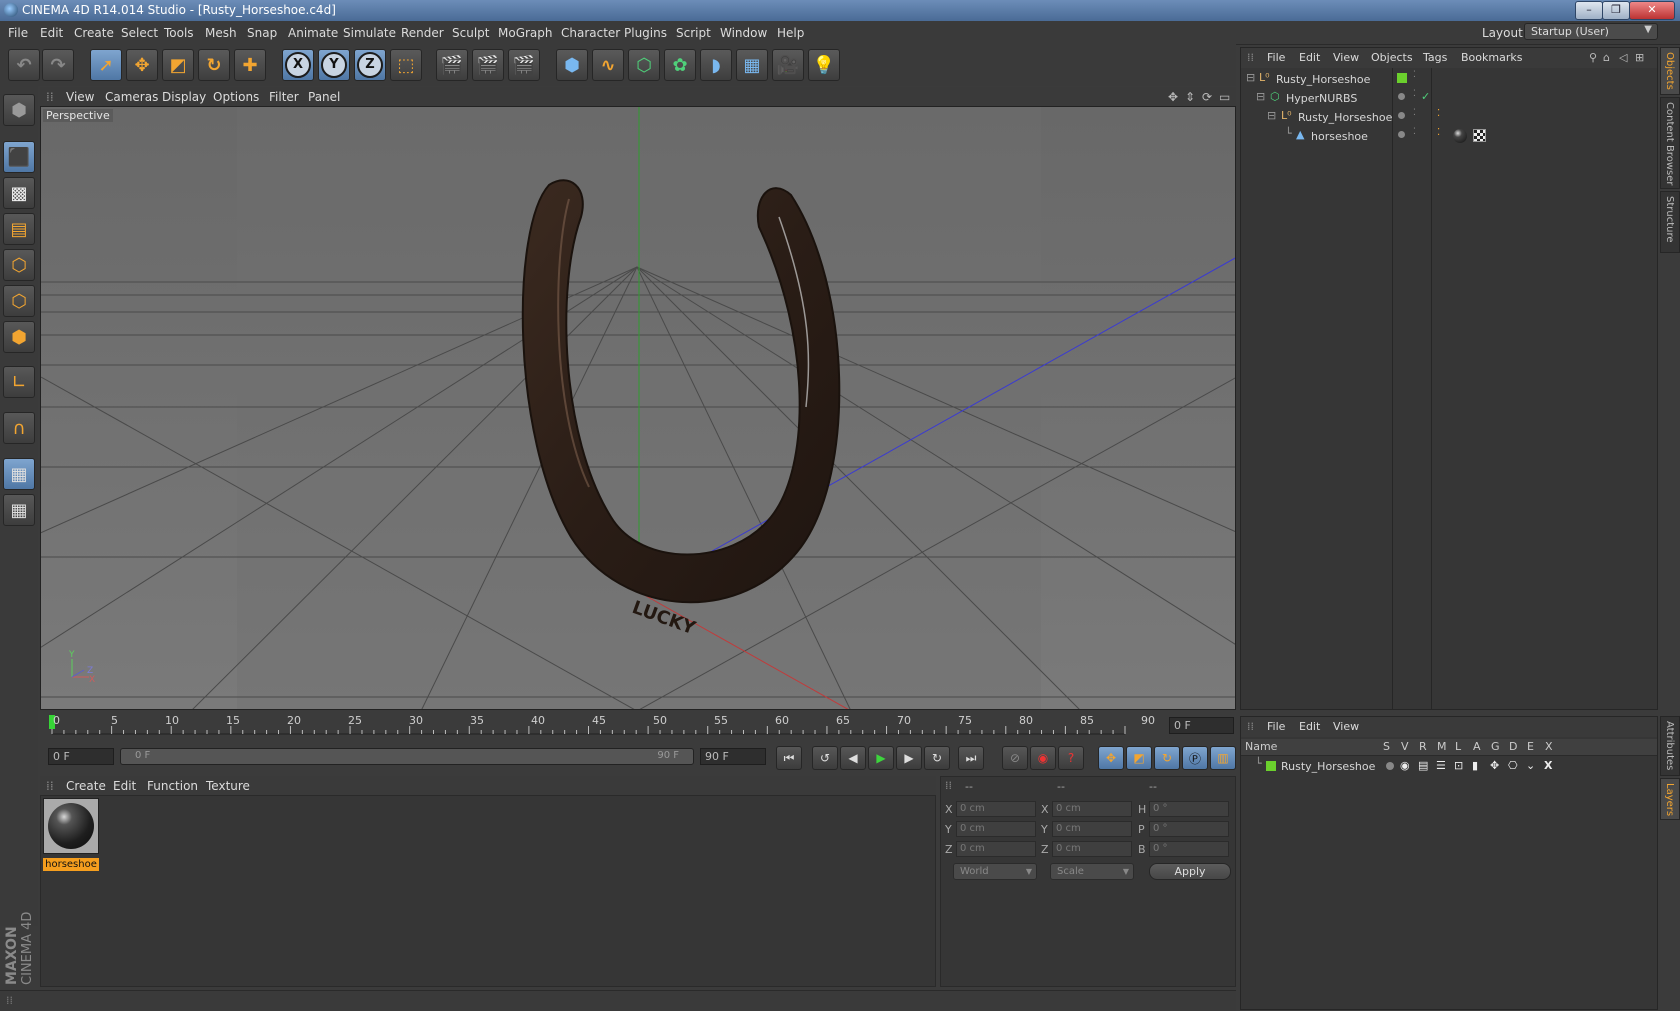  Describe the element at coordinates (1639, 57) in the screenshot. I see `new-panel-icon: ⊞` at that location.